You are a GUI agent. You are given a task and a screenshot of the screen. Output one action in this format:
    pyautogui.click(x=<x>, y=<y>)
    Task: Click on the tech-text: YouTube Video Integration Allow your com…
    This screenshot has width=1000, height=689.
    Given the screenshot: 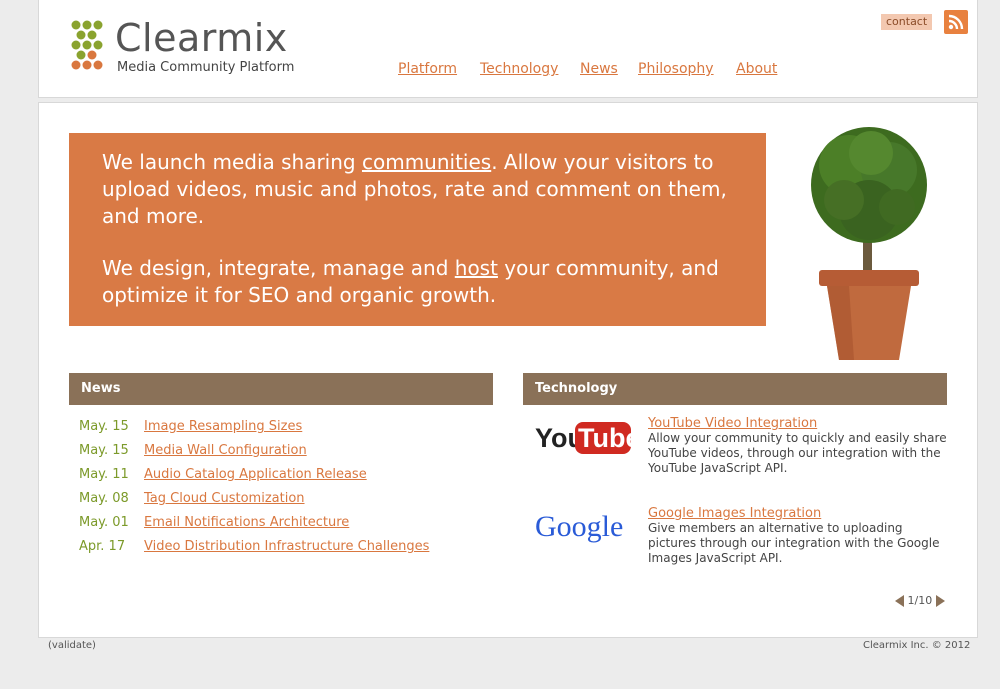 What is the action you would take?
    pyautogui.click(x=798, y=446)
    